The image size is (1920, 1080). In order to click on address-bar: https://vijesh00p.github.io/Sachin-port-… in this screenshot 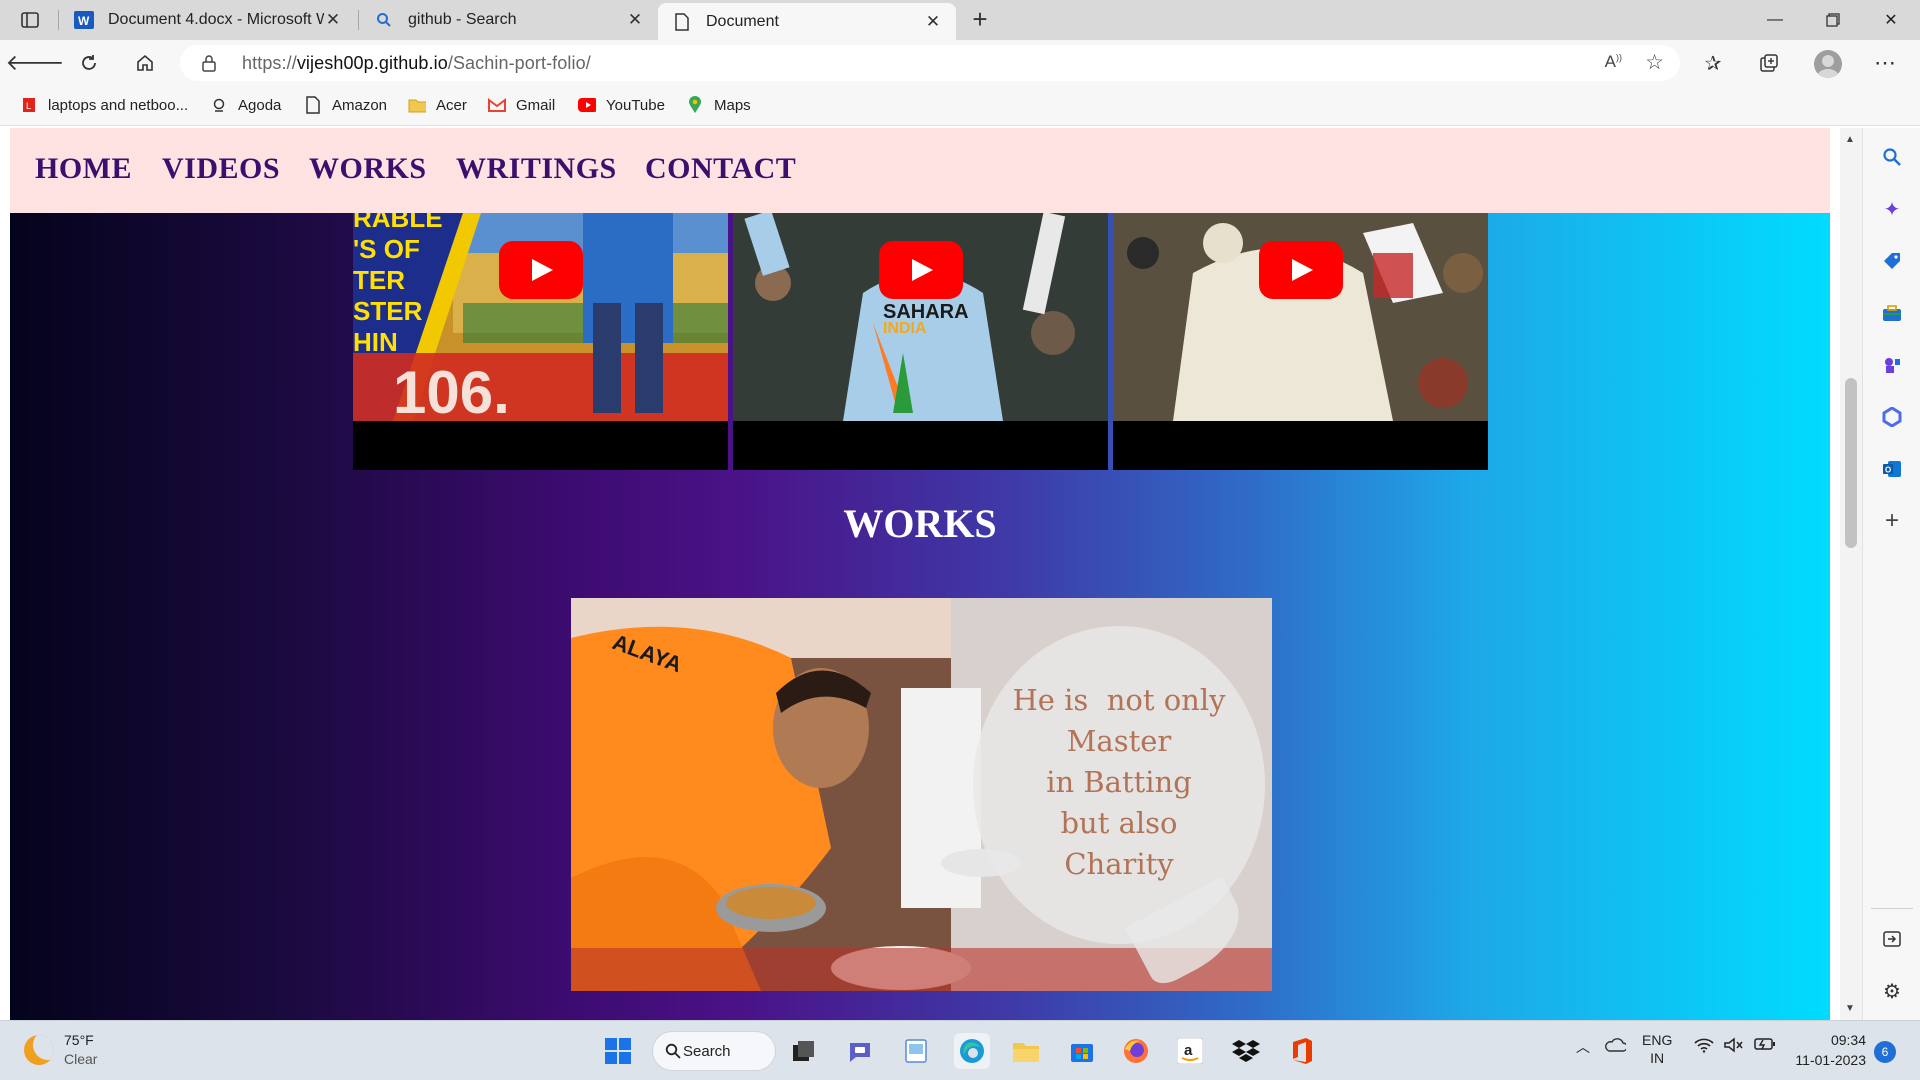, I will do `click(930, 63)`.